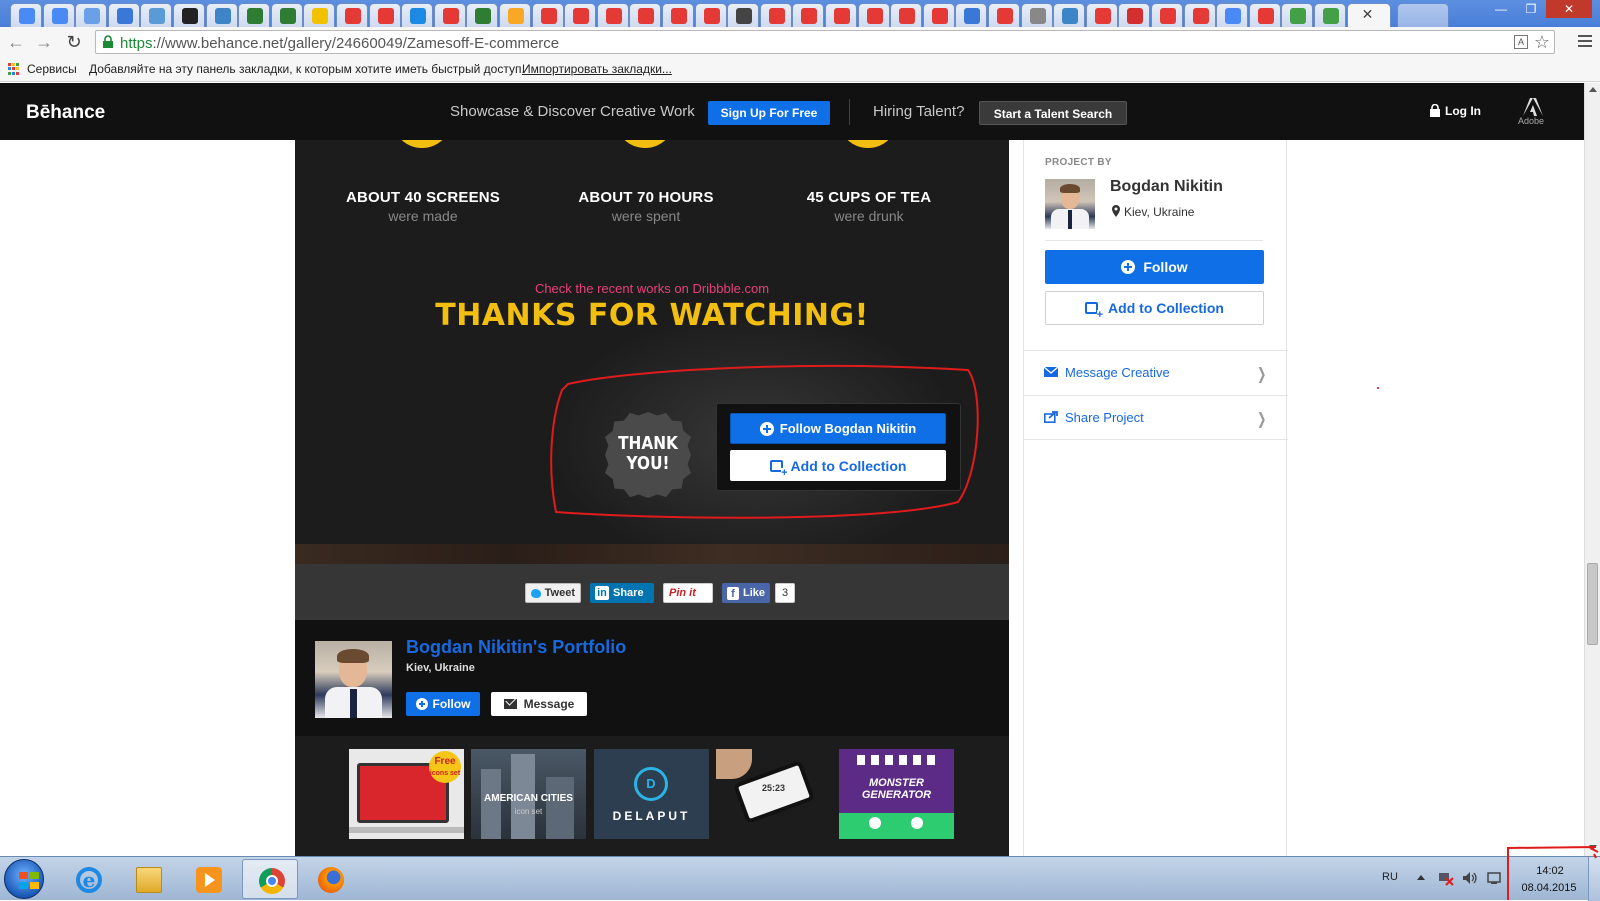 This screenshot has height=901, width=1600. What do you see at coordinates (1533, 107) in the screenshot?
I see `adobe-logo-icon` at bounding box center [1533, 107].